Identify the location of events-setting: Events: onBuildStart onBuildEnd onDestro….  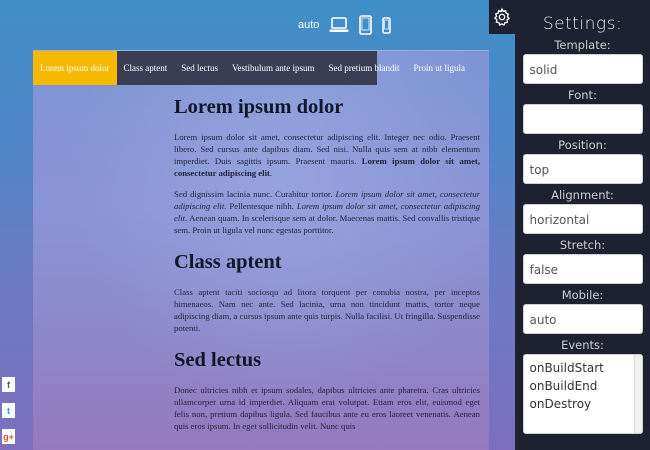
(582, 386).